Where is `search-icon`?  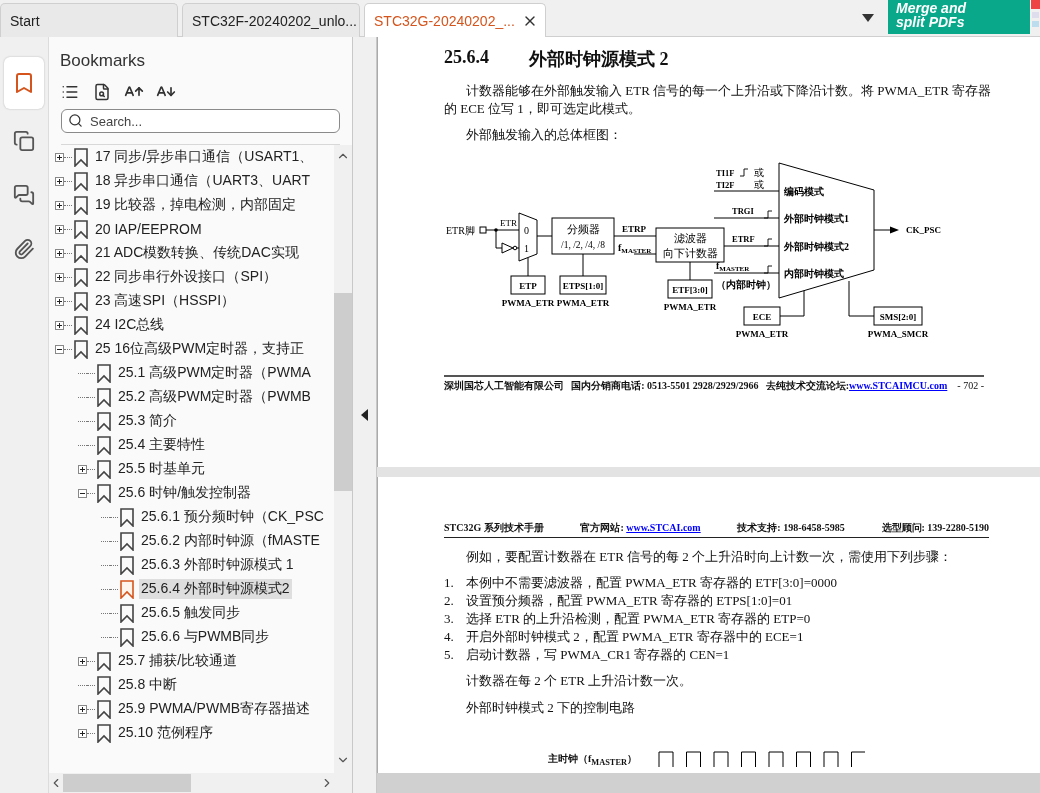 search-icon is located at coordinates (75, 120).